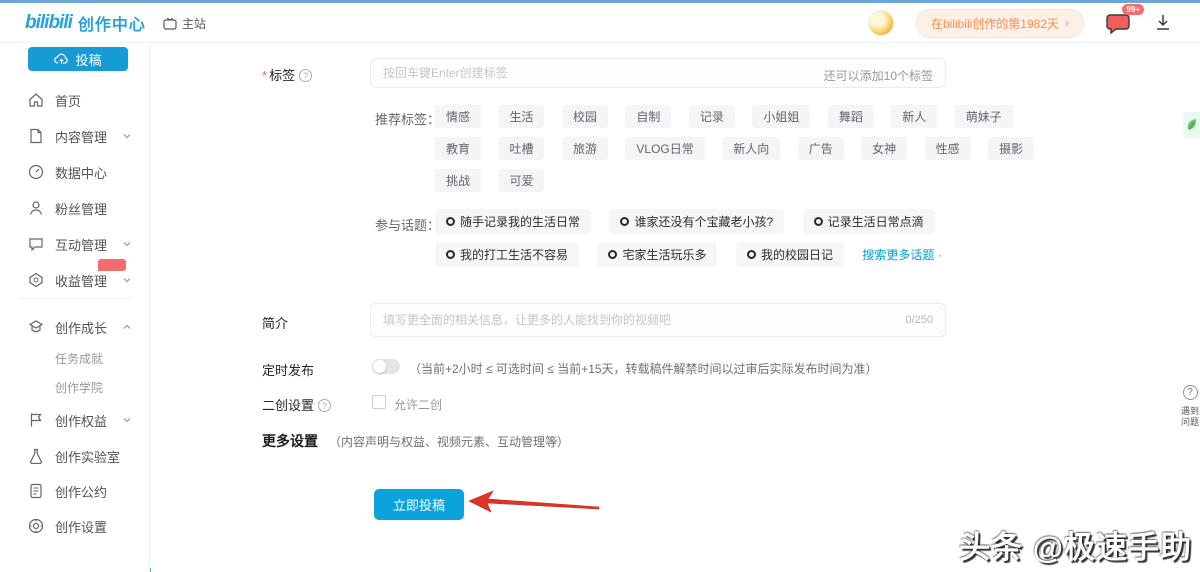 This screenshot has width=1200, height=572. I want to click on sidebar-item-creation-convention: 创作公约, so click(75, 491).